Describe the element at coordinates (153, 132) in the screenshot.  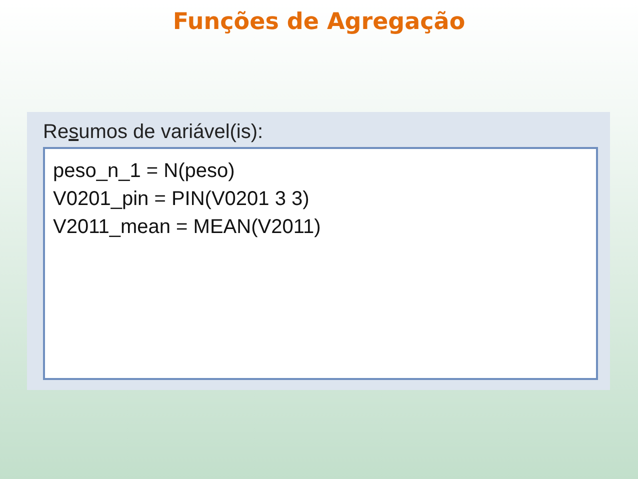
I see `summaries-label: Resumos de variável(is):` at that location.